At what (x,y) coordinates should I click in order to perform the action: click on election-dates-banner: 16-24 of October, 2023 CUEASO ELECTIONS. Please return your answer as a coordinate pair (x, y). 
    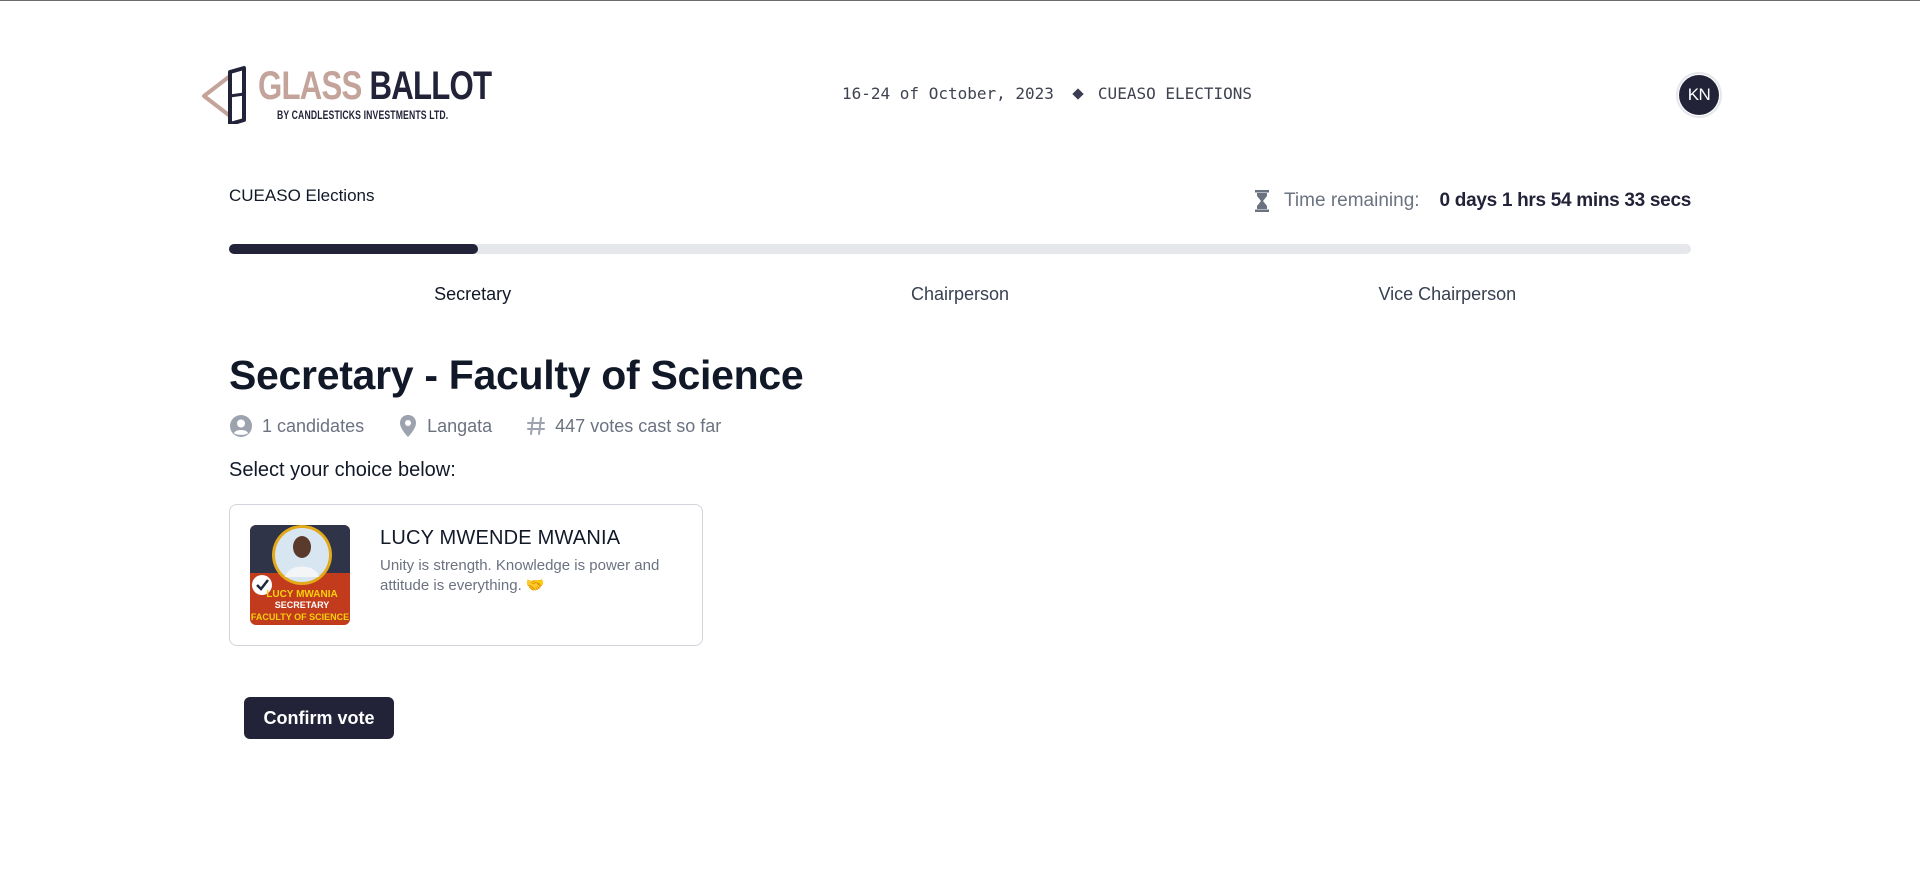
    Looking at the image, I should click on (1047, 93).